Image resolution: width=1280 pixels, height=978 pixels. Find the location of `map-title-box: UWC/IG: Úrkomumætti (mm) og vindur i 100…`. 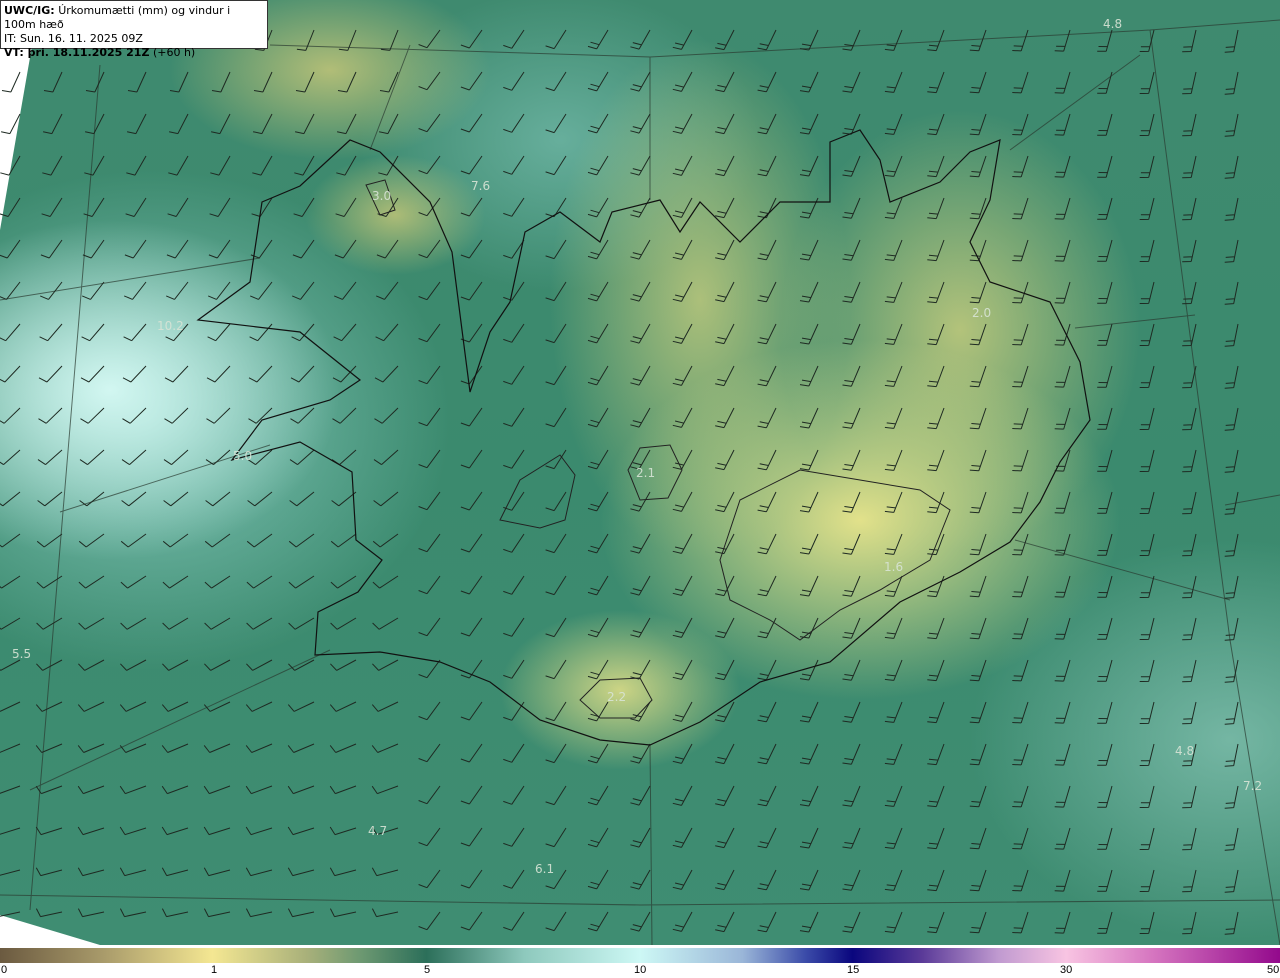

map-title-box: UWC/IG: Úrkomumætti (mm) og vindur i 100… is located at coordinates (134, 29).